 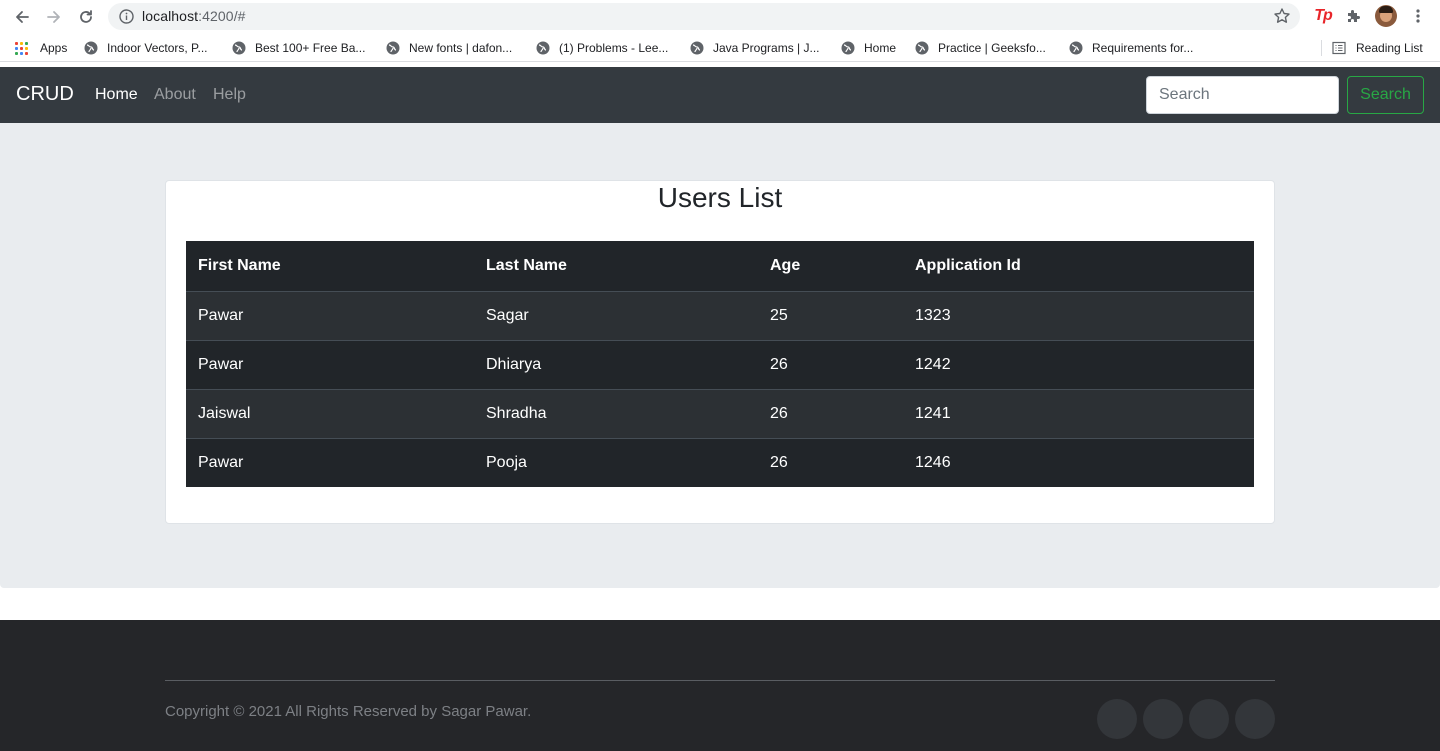 What do you see at coordinates (720, 462) in the screenshot?
I see `table-row: Pawar Pooja 26 1246` at bounding box center [720, 462].